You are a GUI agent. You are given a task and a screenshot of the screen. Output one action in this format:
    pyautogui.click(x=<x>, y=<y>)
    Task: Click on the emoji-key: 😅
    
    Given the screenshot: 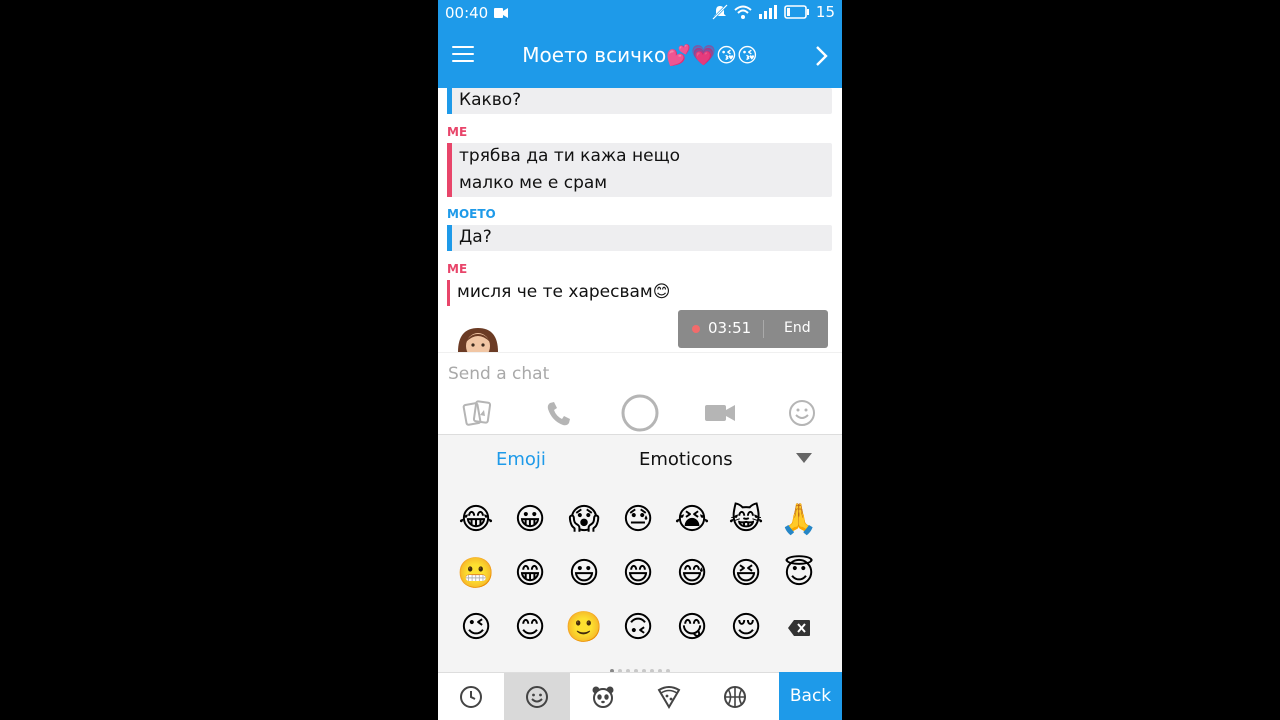 What is the action you would take?
    pyautogui.click(x=692, y=574)
    